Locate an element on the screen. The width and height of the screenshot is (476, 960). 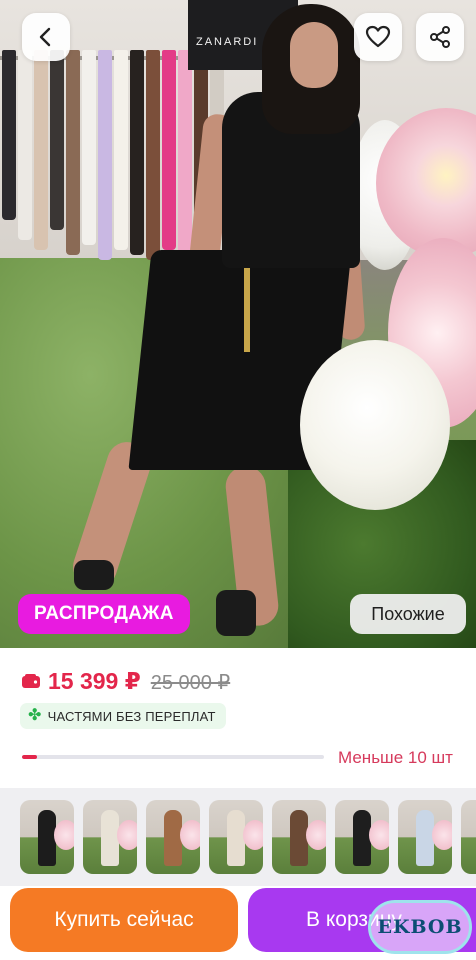
installment-badge: ✤ ЧАСТЯМИ БЕЗ ПЕРЕПЛАТ is located at coordinates (123, 716).